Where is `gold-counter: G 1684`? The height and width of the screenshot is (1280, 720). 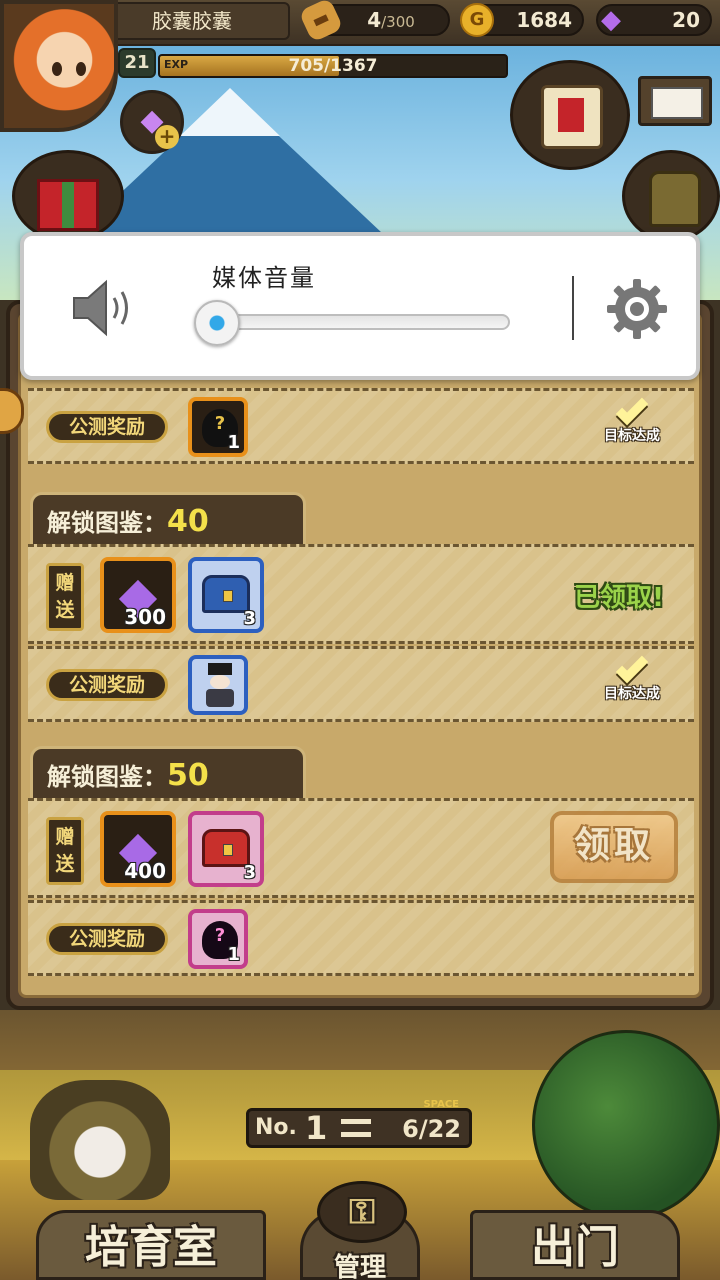
gold-counter: G 1684 is located at coordinates (522, 20).